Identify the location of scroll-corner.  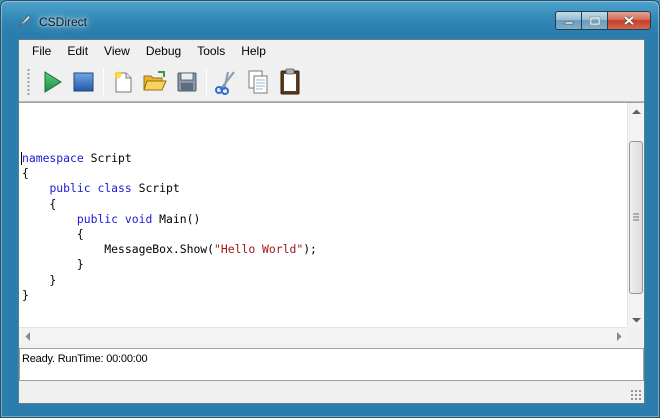
(635, 335).